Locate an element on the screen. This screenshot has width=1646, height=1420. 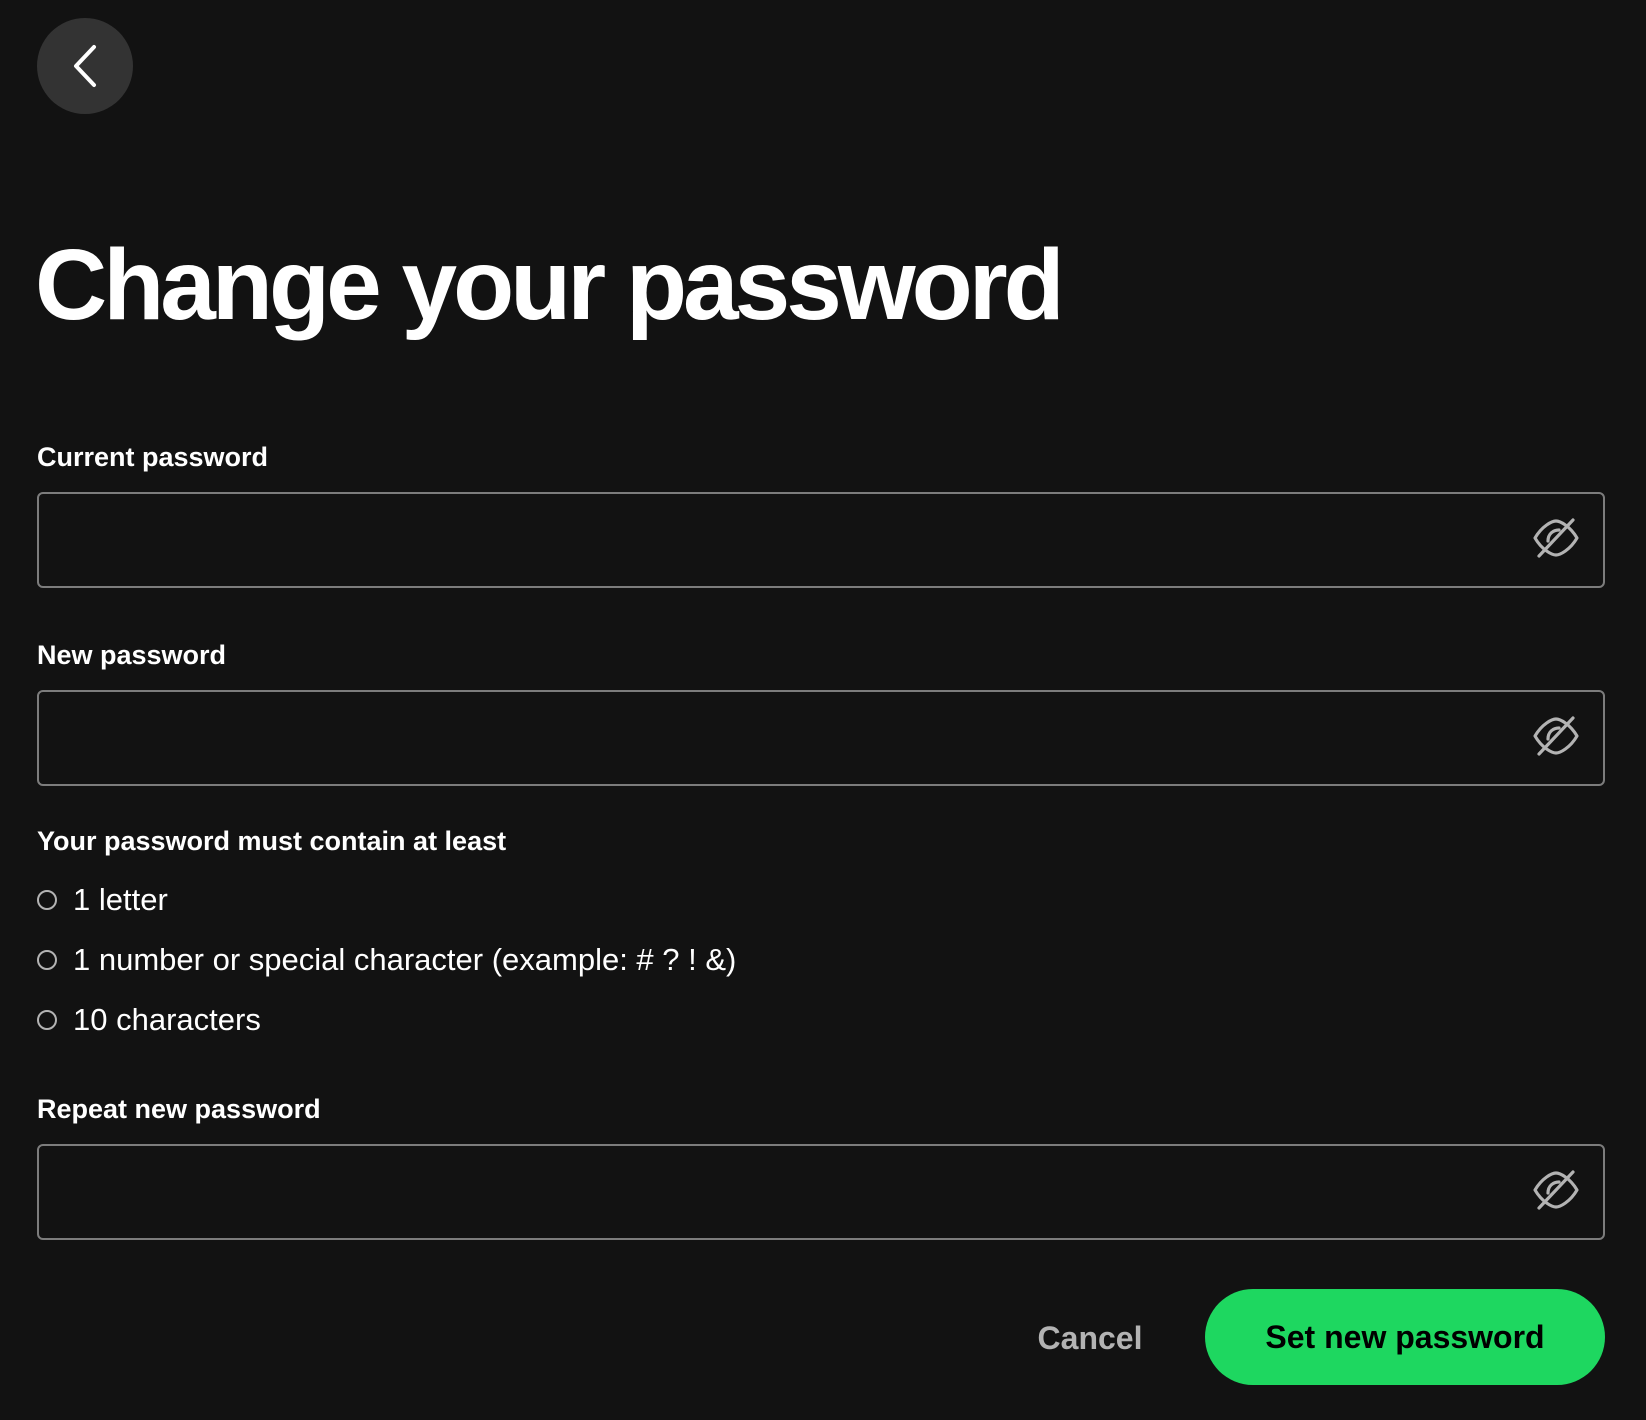
toggle-repeat-password-visibility-button is located at coordinates (1556, 1192).